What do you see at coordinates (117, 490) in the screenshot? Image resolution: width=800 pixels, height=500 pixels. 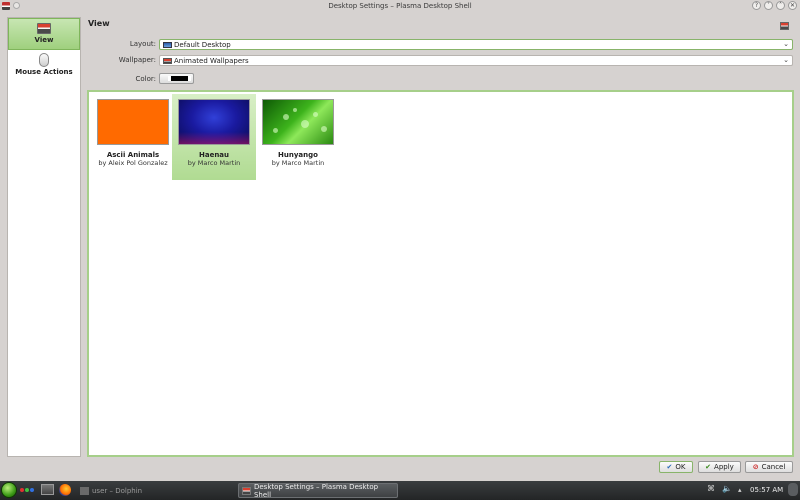 I see `task-label: user – Dolphin` at bounding box center [117, 490].